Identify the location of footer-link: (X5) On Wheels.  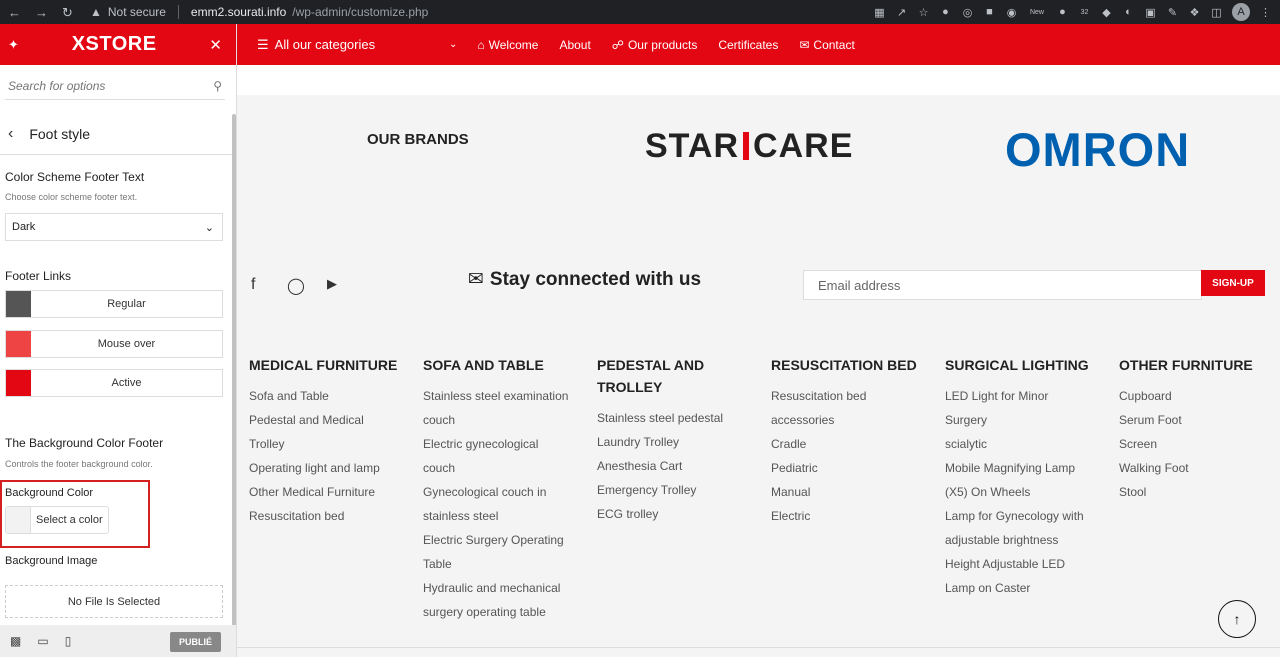
(1027, 492).